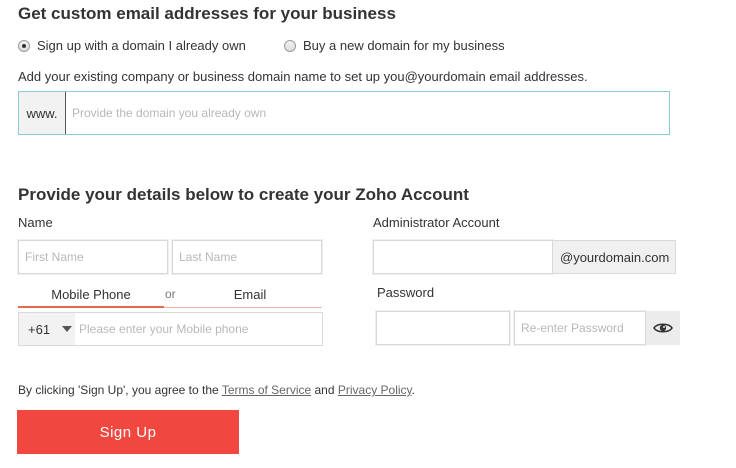 The height and width of the screenshot is (468, 736). I want to click on radio-existing-label: Sign up with a domain I already own, so click(141, 45).